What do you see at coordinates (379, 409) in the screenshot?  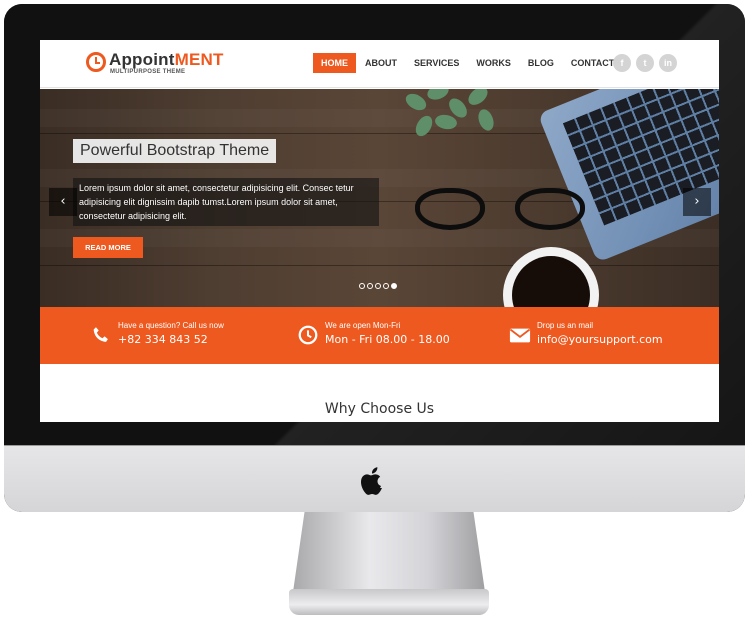 I see `section-title: Why Choose Us` at bounding box center [379, 409].